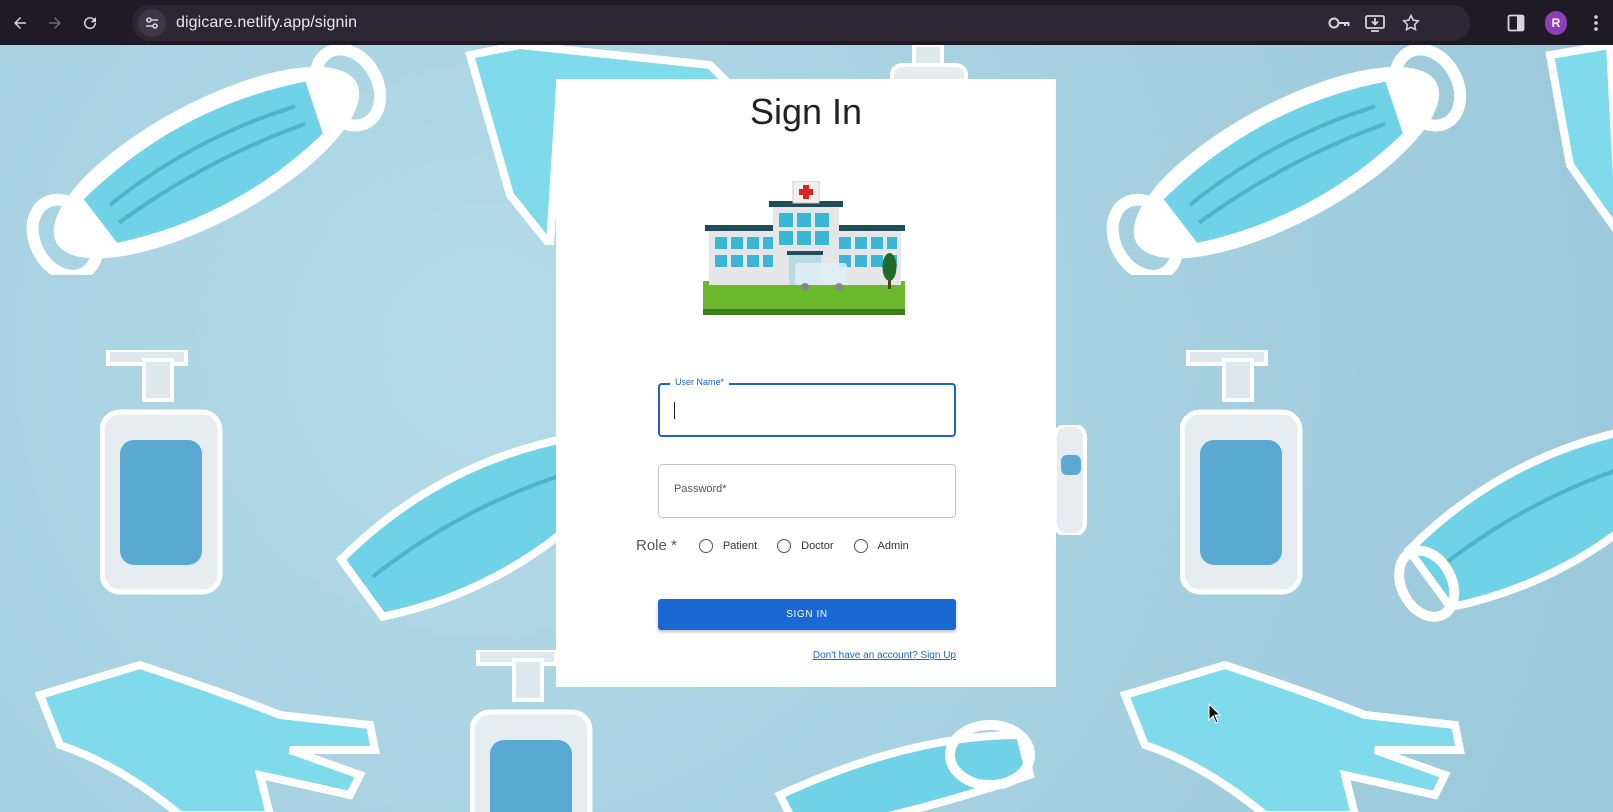  I want to click on url-text: digicare.netlify.app/signin, so click(267, 22).